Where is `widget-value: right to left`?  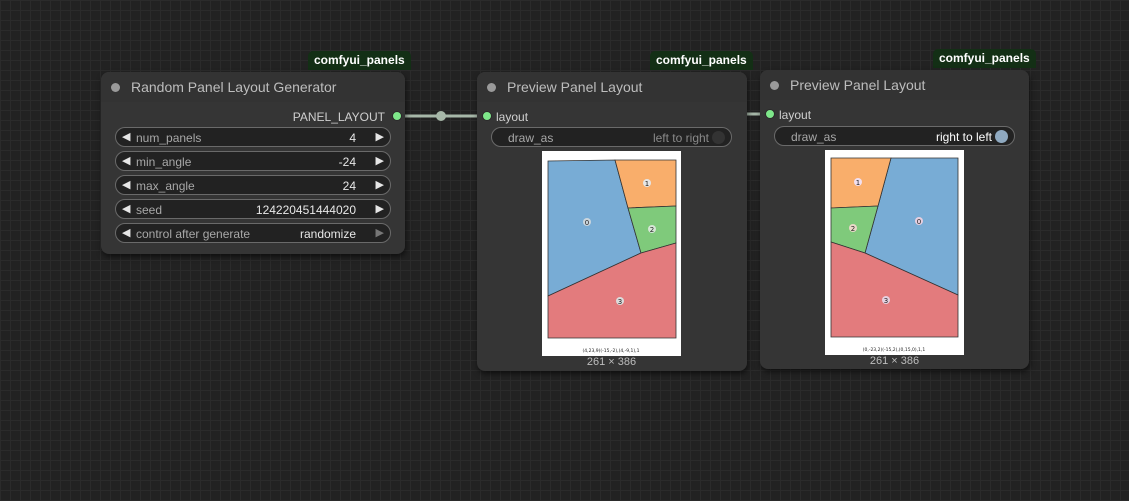
widget-value: right to left is located at coordinates (963, 137).